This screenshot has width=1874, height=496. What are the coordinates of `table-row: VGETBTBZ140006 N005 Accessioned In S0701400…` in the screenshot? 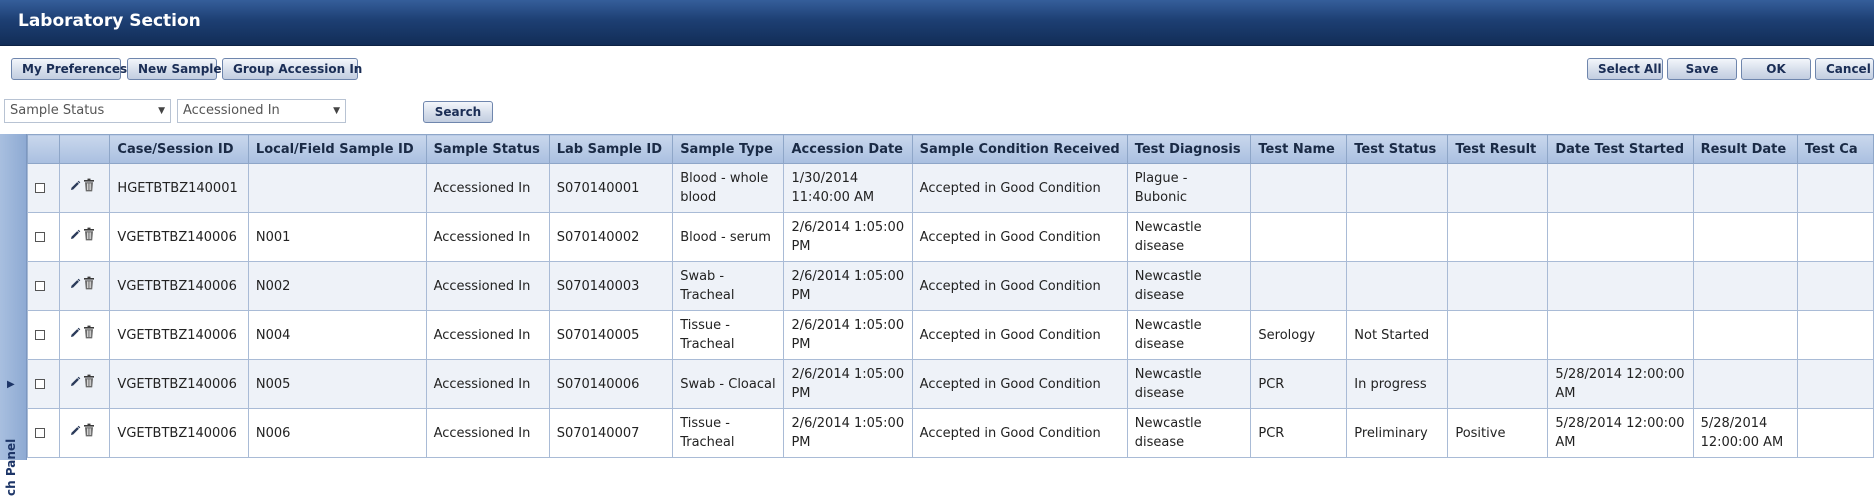 It's located at (950, 384).